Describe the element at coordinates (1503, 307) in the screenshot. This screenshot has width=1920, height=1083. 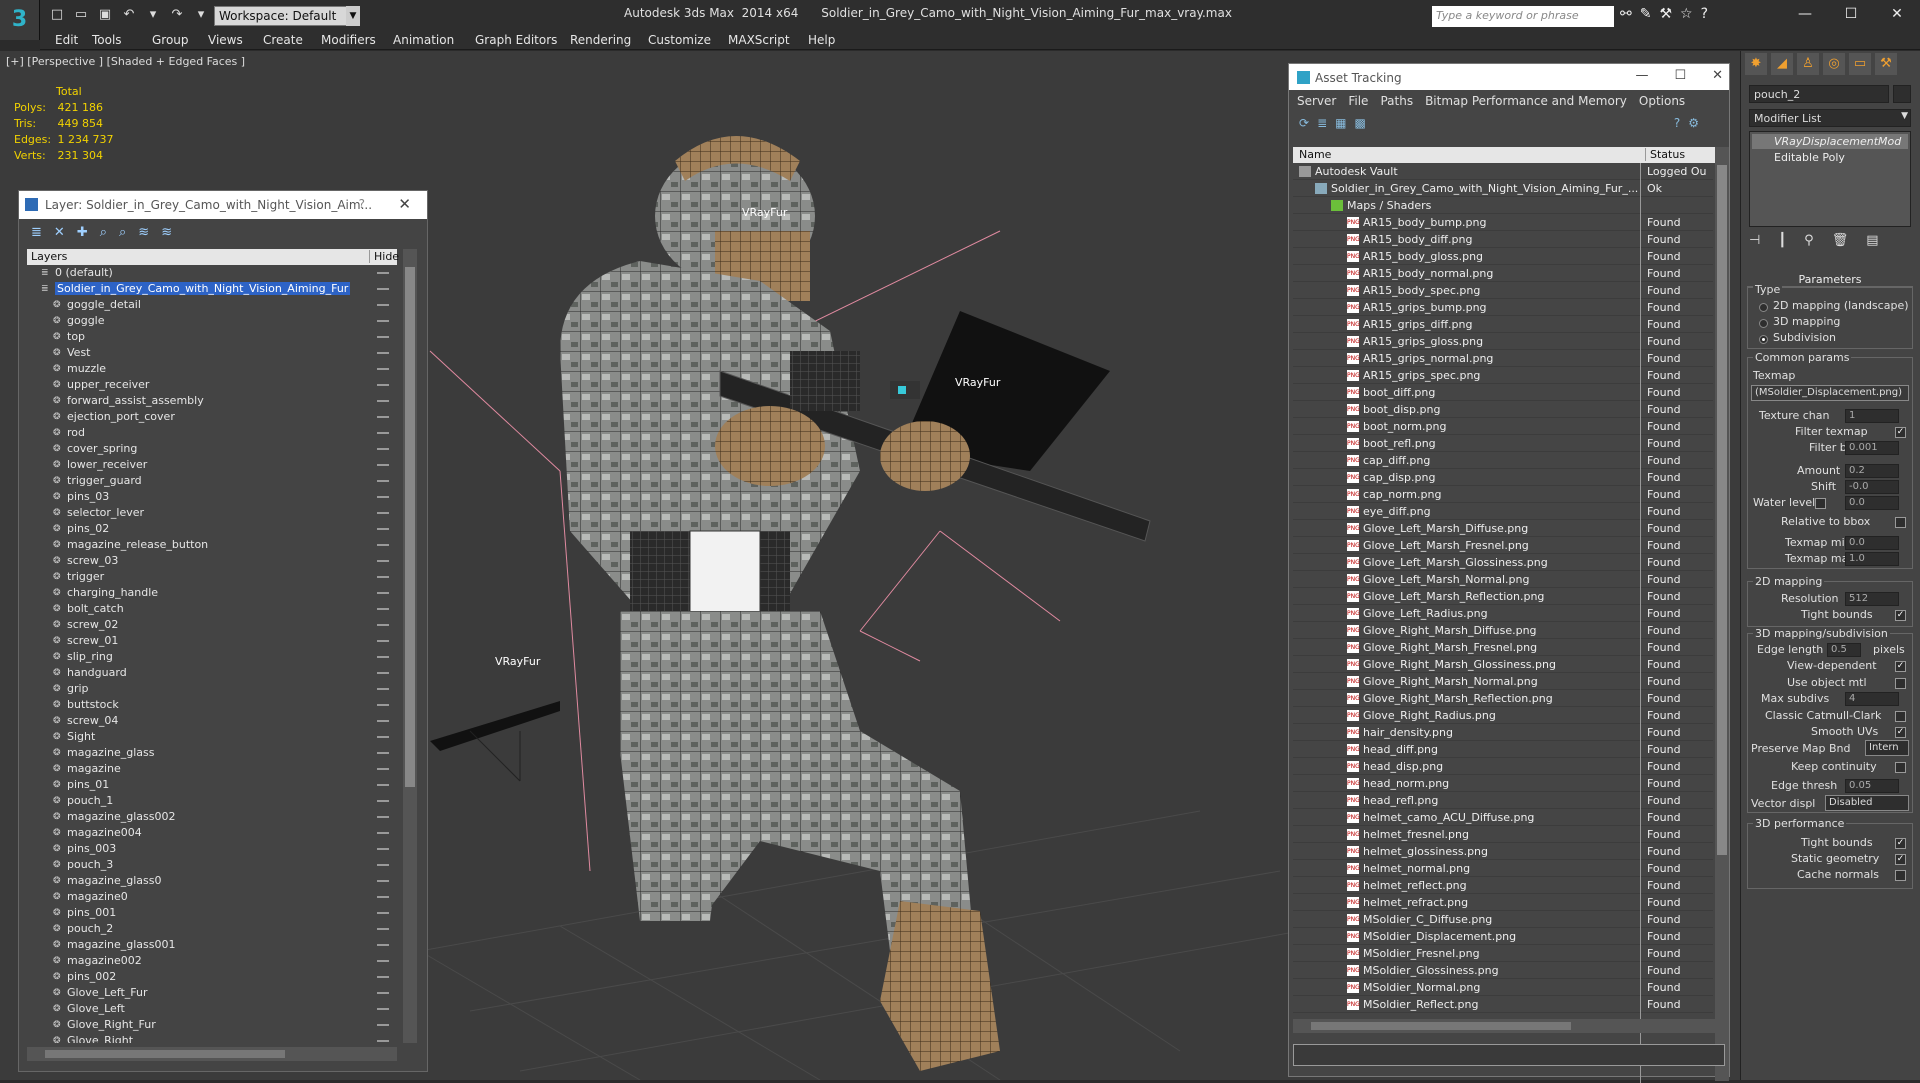
I see `asset-row: PNG AR15_grips_bump.png Found` at that location.